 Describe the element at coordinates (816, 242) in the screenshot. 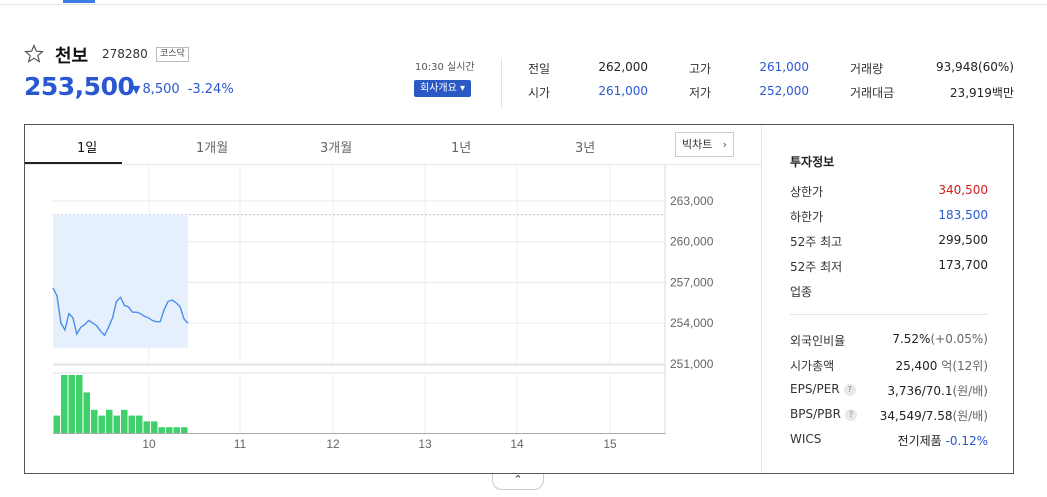

I see `info-label: 52주 최고` at that location.